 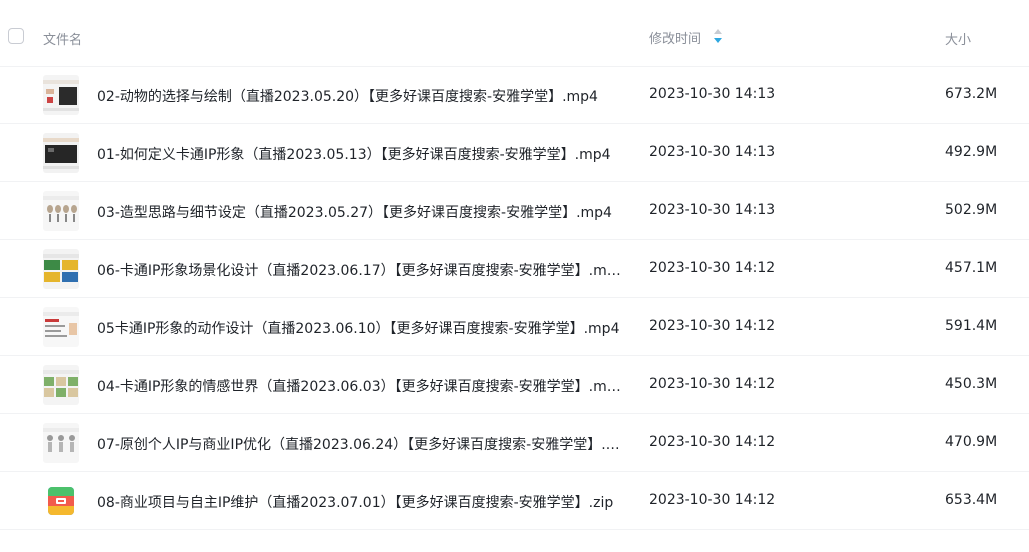 I want to click on file-list-header: 文件名 修改时间 大小, so click(x=514, y=33).